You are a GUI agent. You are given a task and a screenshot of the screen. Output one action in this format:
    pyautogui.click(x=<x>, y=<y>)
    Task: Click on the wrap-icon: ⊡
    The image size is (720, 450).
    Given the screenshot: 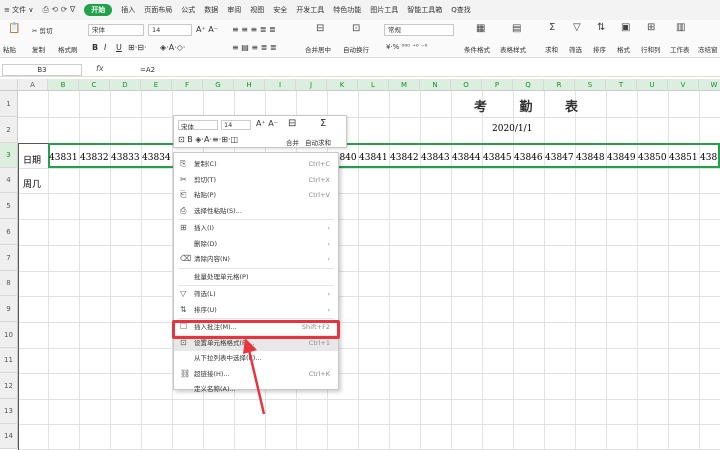 What is the action you would take?
    pyautogui.click(x=356, y=28)
    